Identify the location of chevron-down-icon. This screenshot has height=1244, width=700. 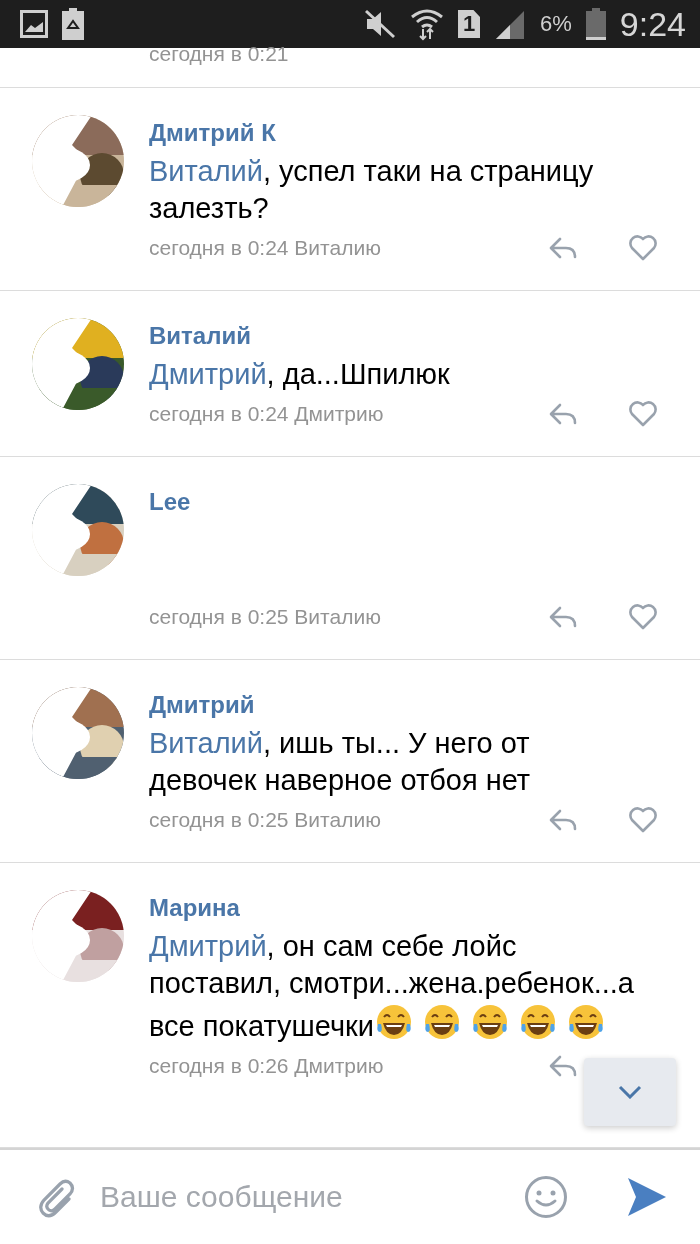
(630, 1092).